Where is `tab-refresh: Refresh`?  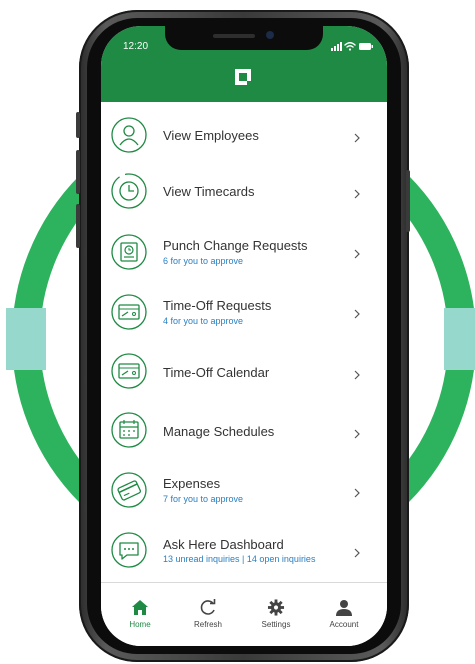 tab-refresh: Refresh is located at coordinates (208, 607).